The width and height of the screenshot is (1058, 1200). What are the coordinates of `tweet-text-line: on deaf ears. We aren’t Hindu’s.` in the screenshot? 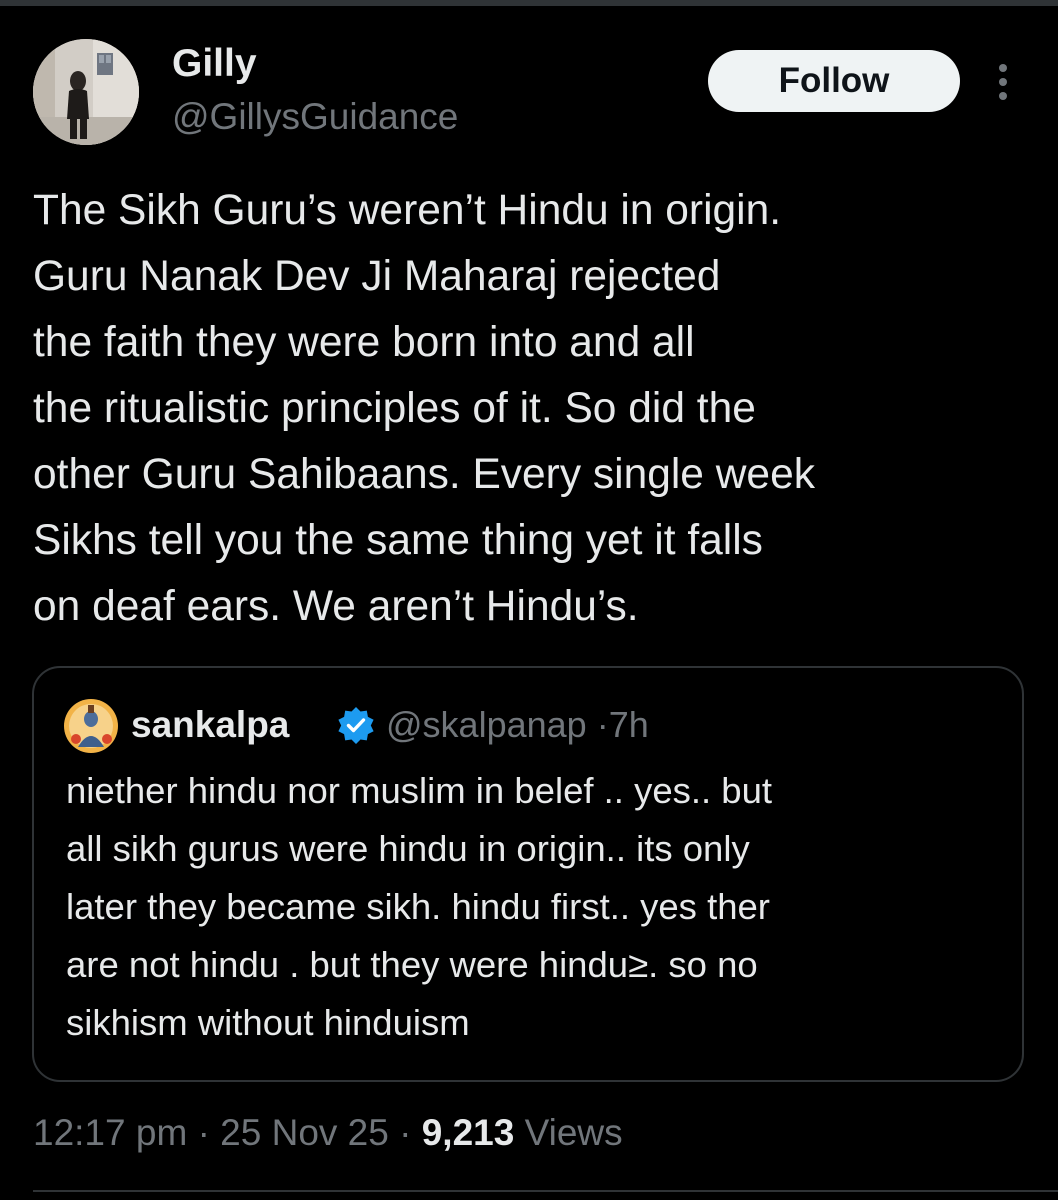 It's located at (336, 606).